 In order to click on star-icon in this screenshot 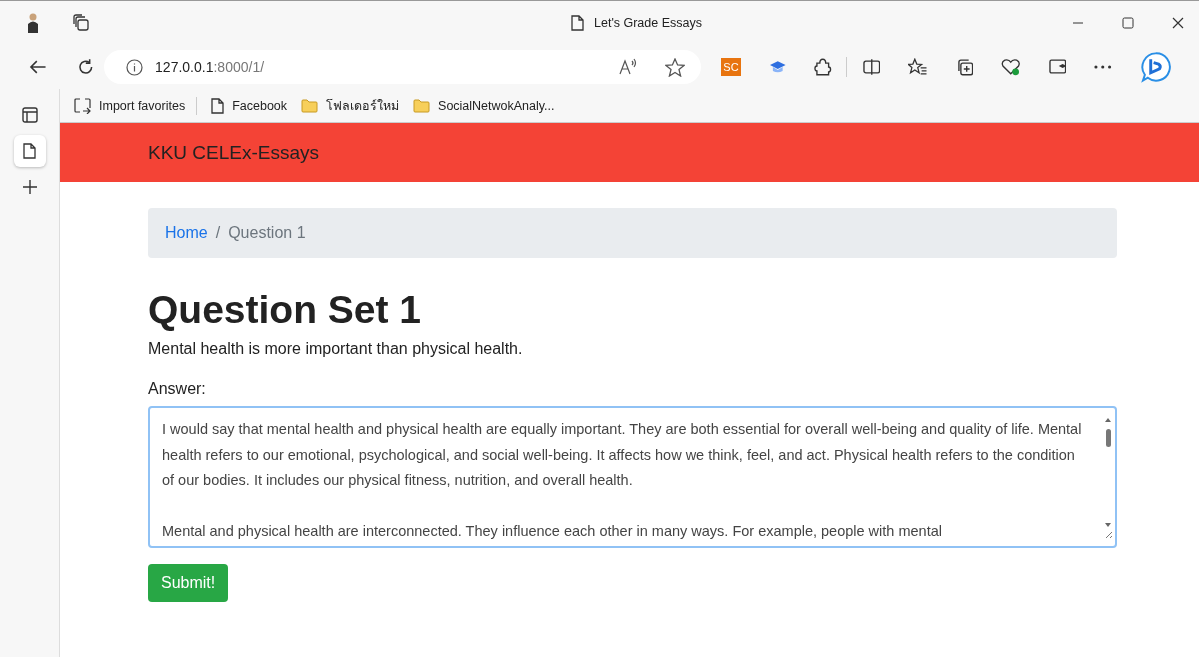, I will do `click(675, 67)`.